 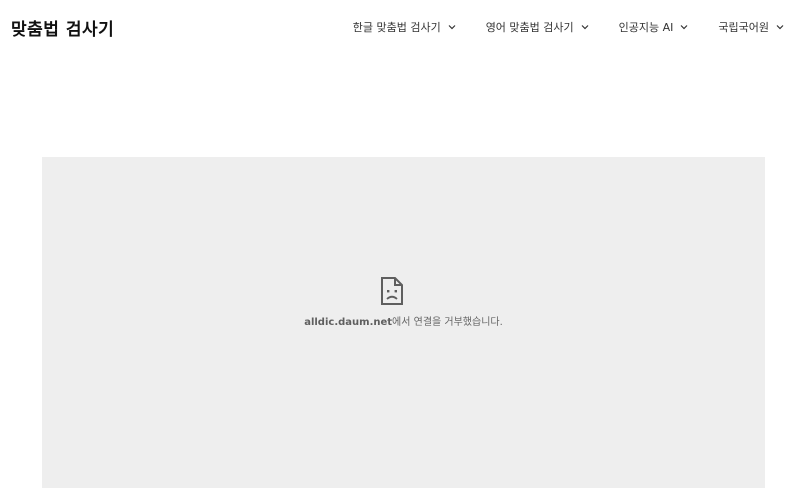 I want to click on nav-item-english-spell-checker: 영어 맞춤법 검사기, so click(x=537, y=27).